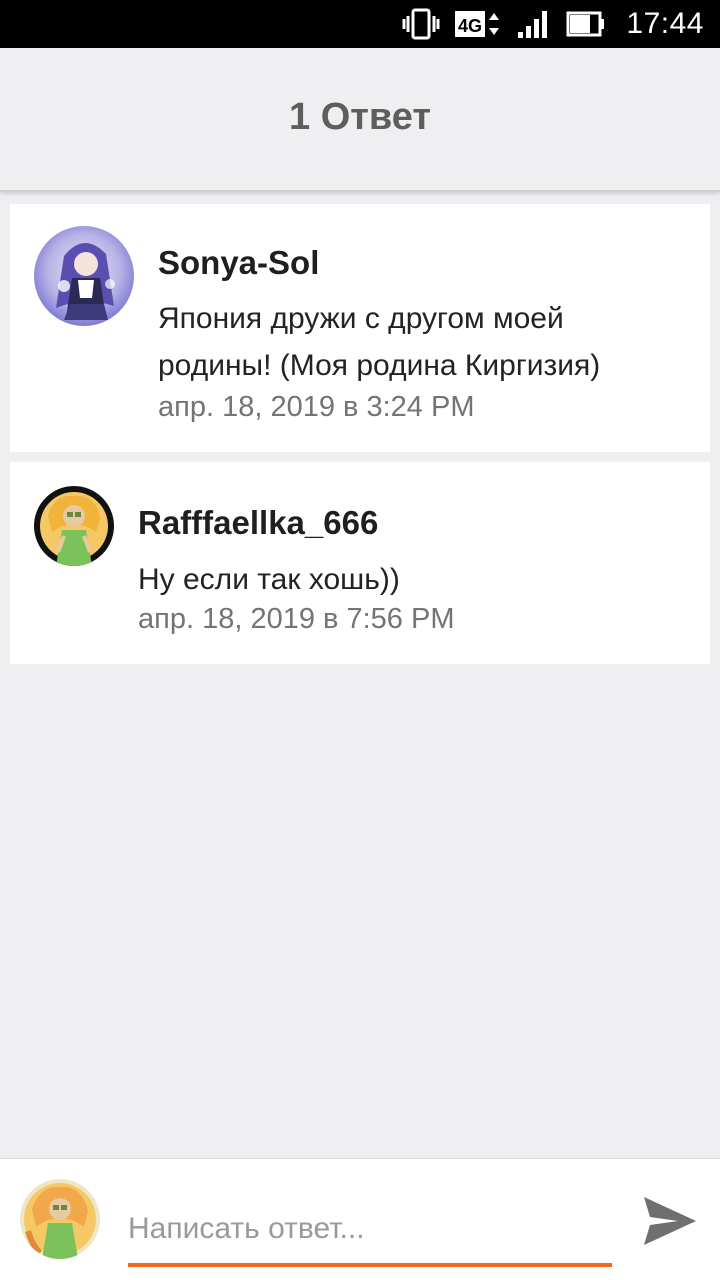 The width and height of the screenshot is (720, 1280). I want to click on comment-text: Ну если так хошь)), so click(269, 579).